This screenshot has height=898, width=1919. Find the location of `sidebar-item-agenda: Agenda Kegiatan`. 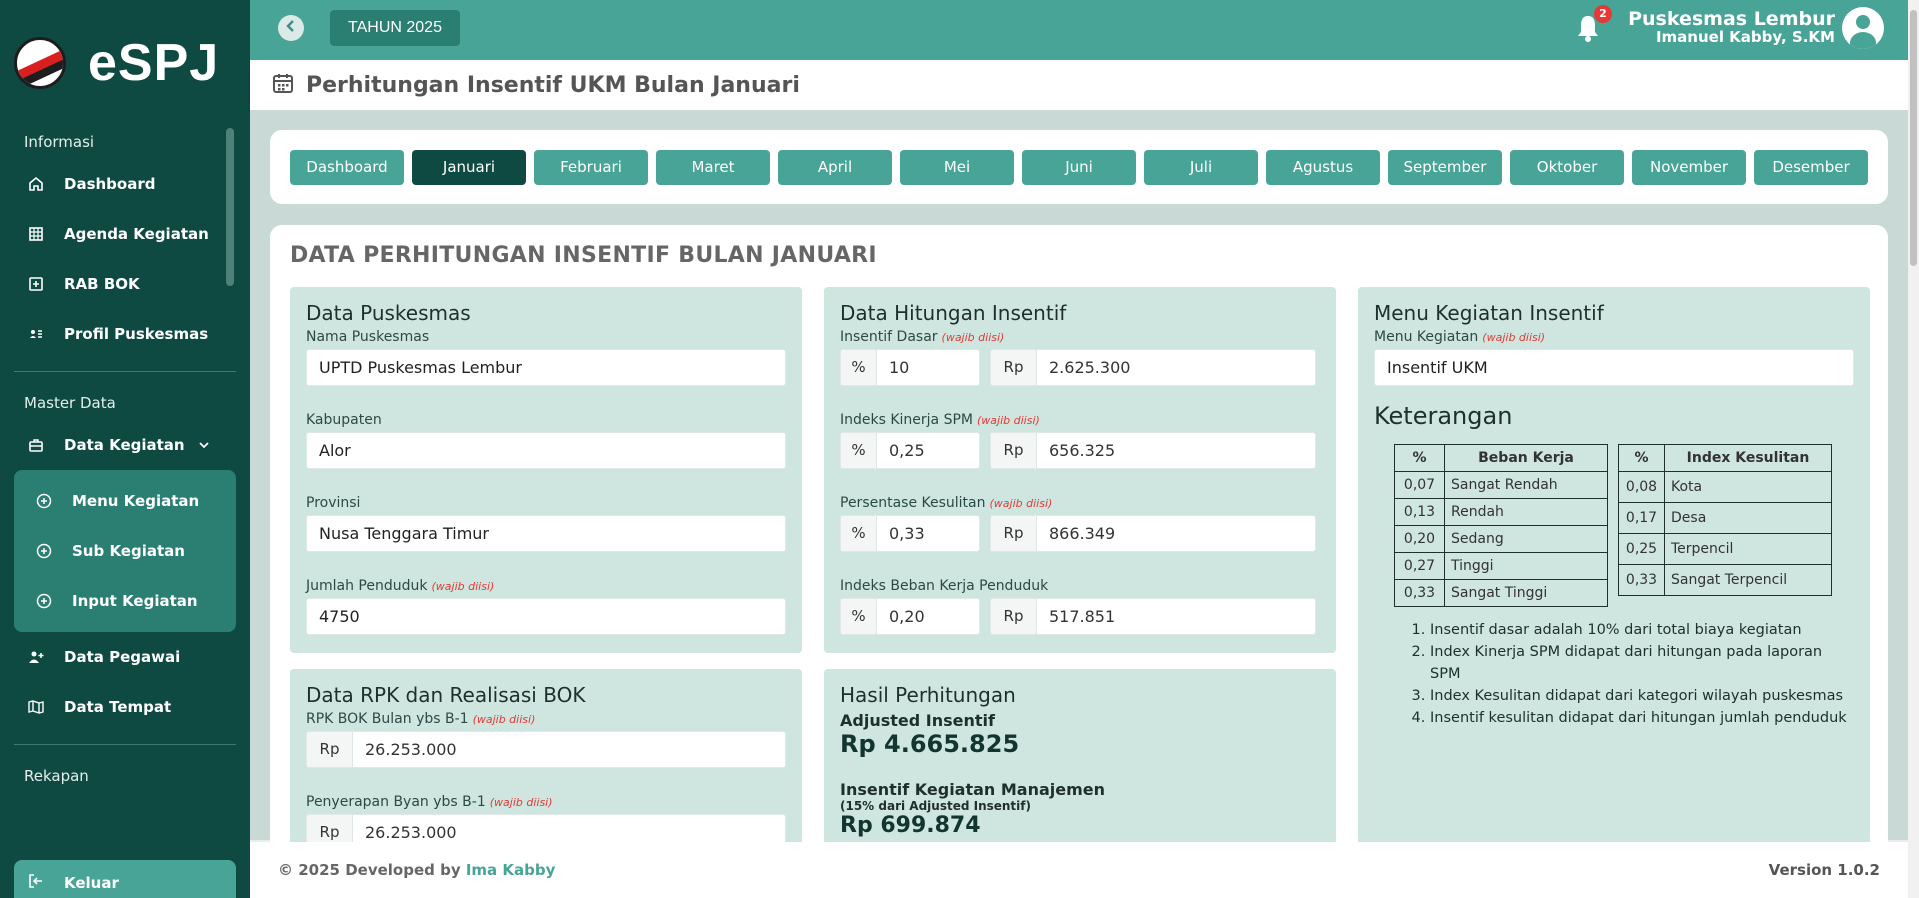

sidebar-item-agenda: Agenda Kegiatan is located at coordinates (125, 234).